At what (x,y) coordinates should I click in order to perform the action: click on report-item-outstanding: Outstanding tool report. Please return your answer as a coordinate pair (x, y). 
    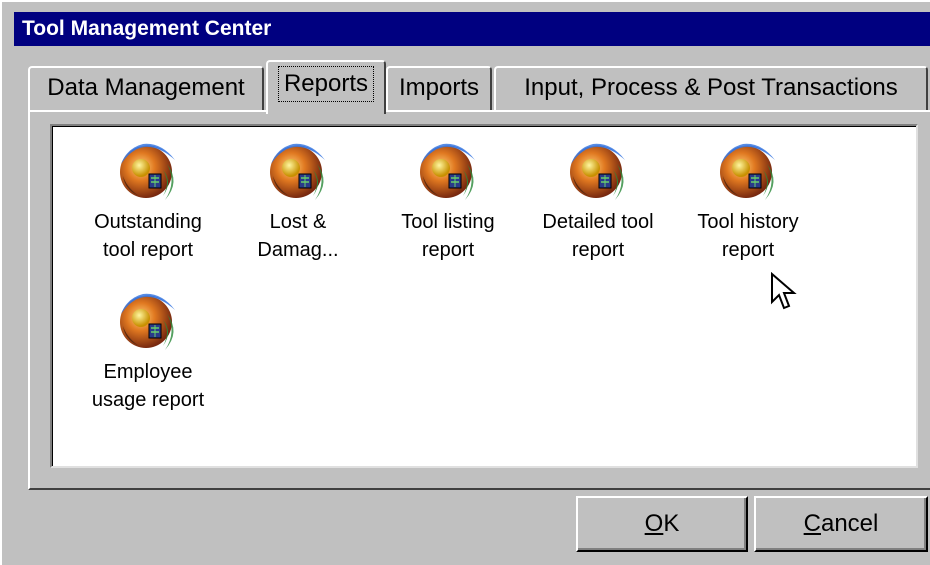
    Looking at the image, I should click on (148, 199).